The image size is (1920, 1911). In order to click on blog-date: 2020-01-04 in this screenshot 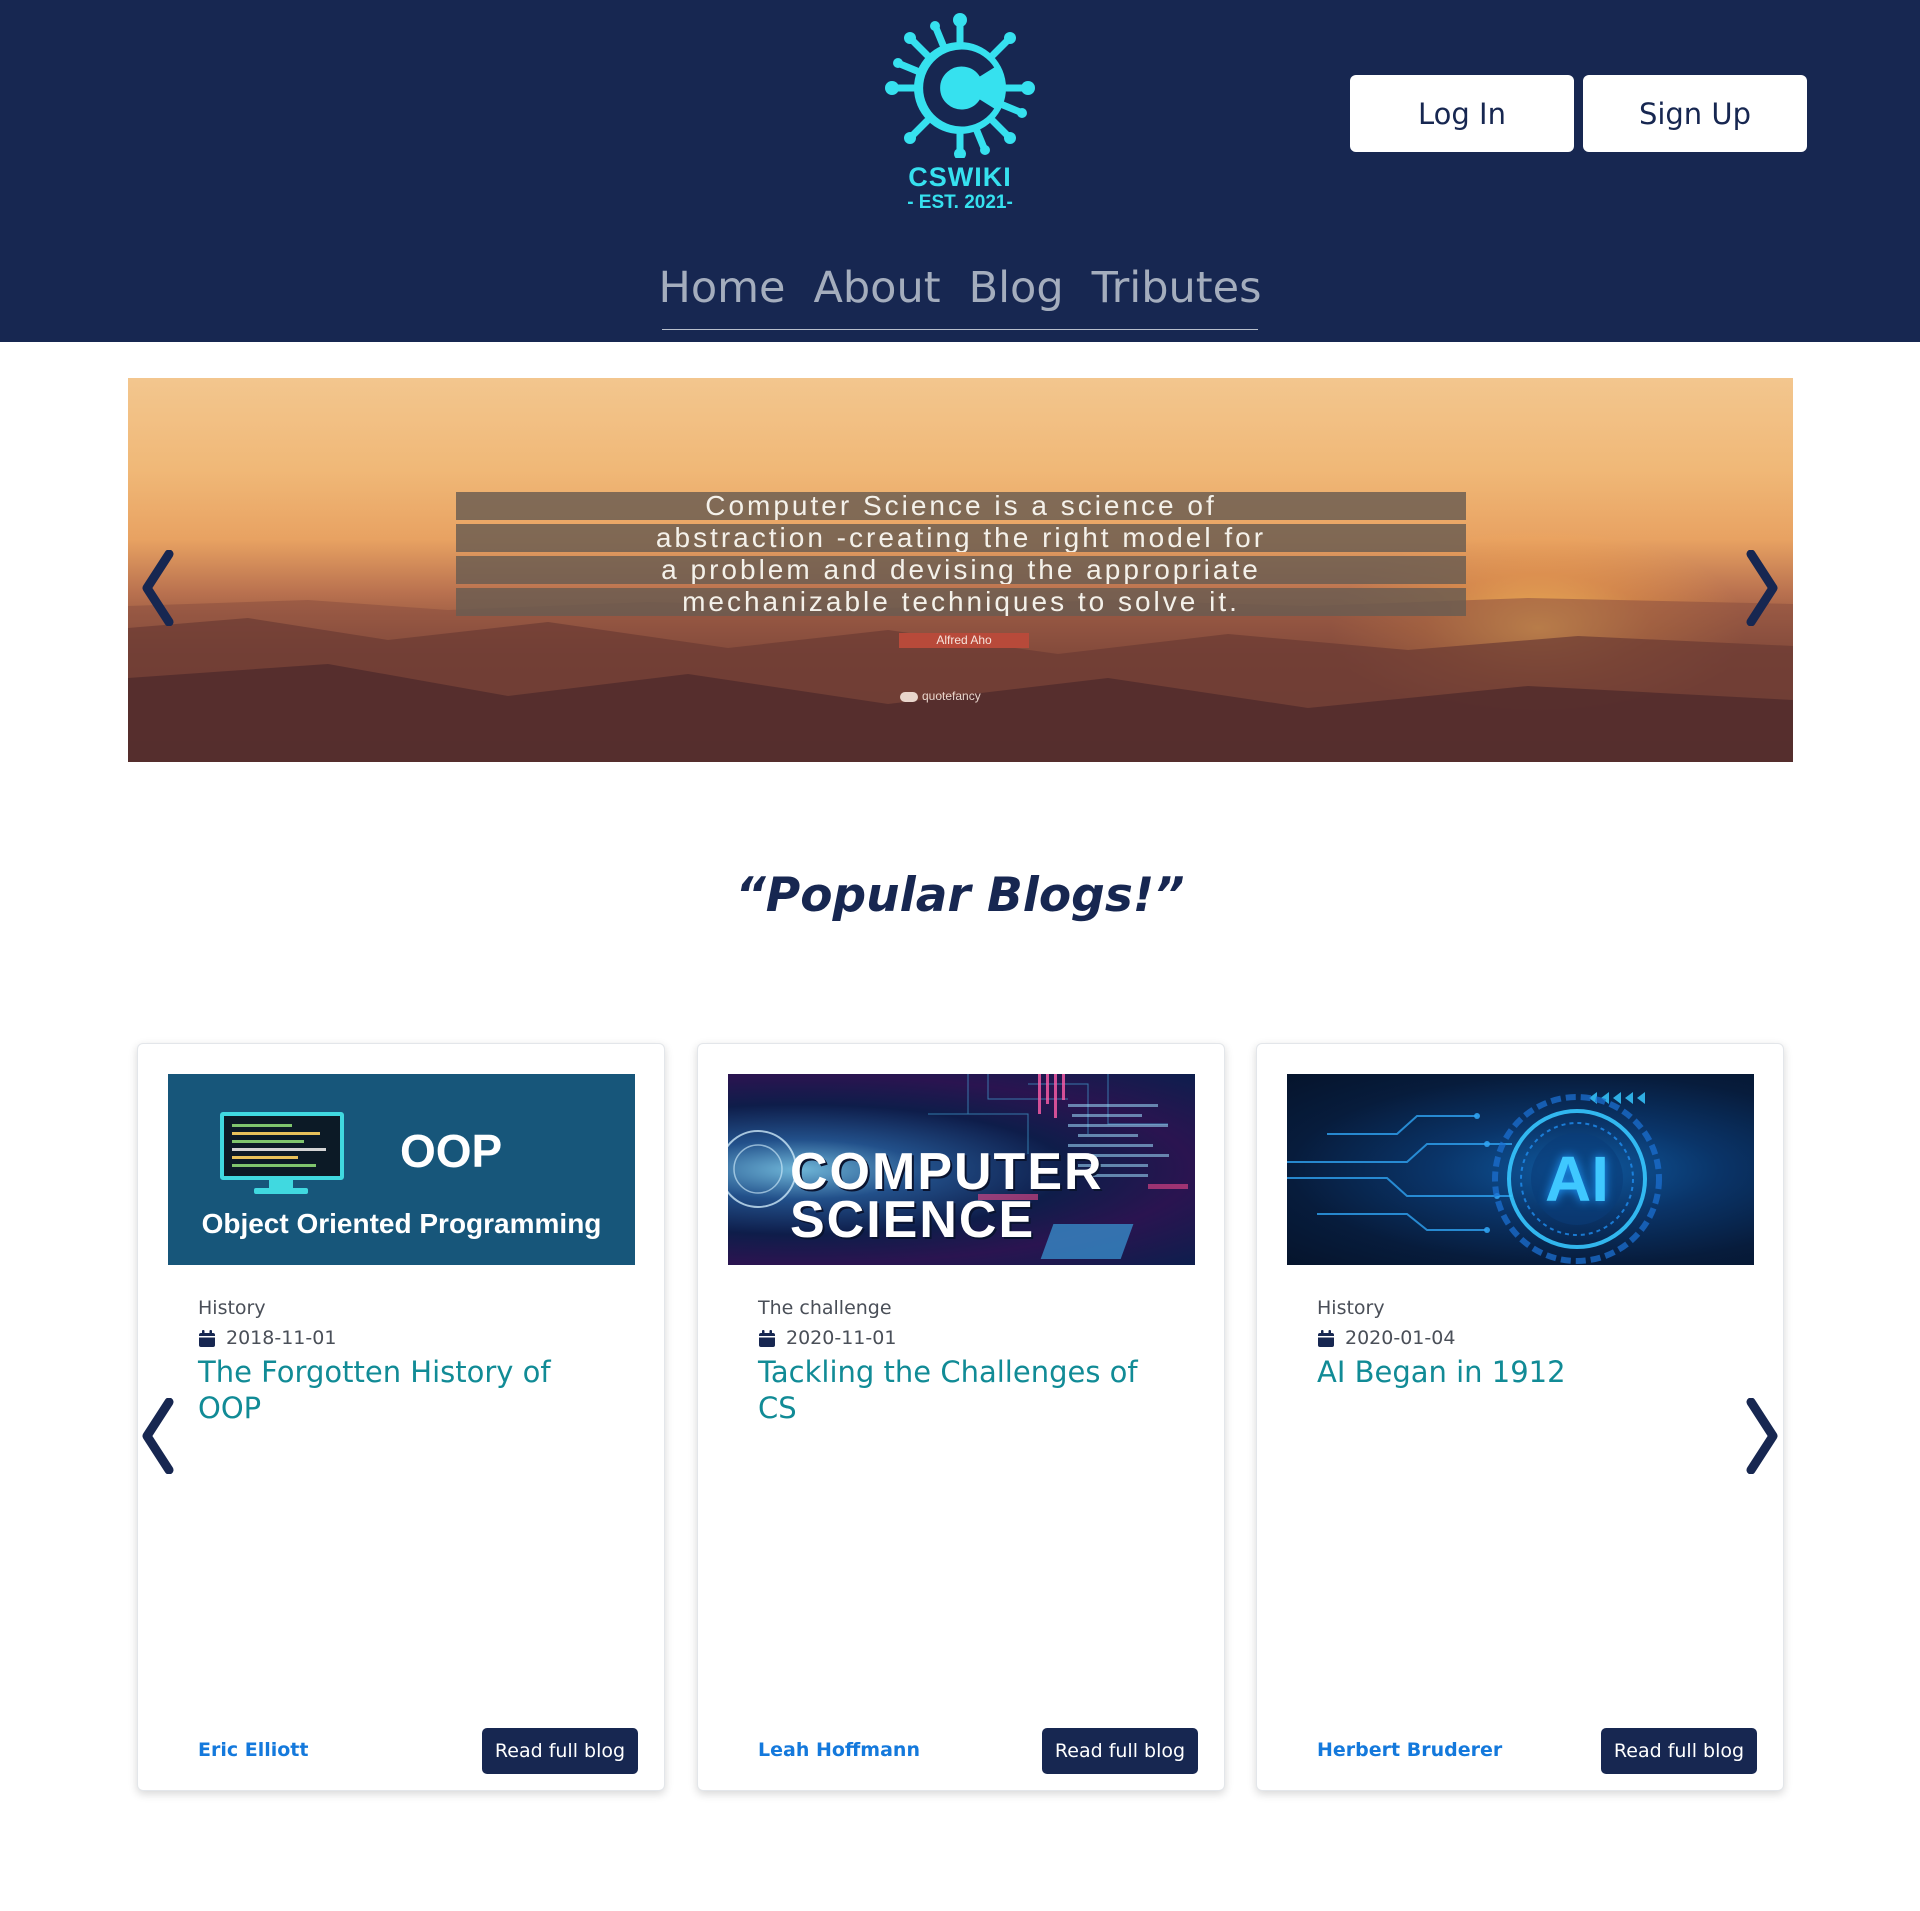, I will do `click(1386, 1338)`.